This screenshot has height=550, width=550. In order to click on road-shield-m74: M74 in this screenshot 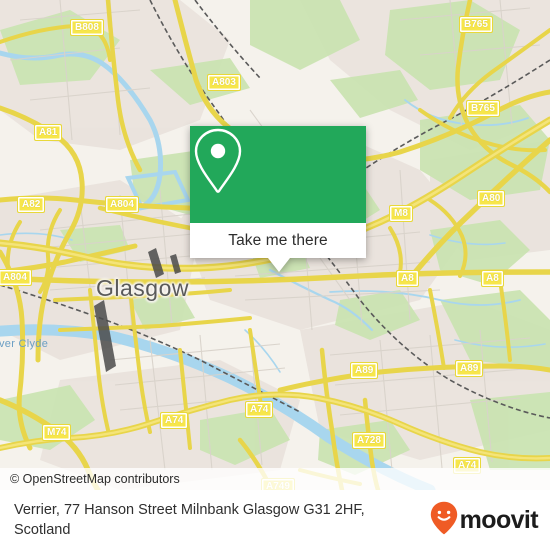, I will do `click(57, 432)`.